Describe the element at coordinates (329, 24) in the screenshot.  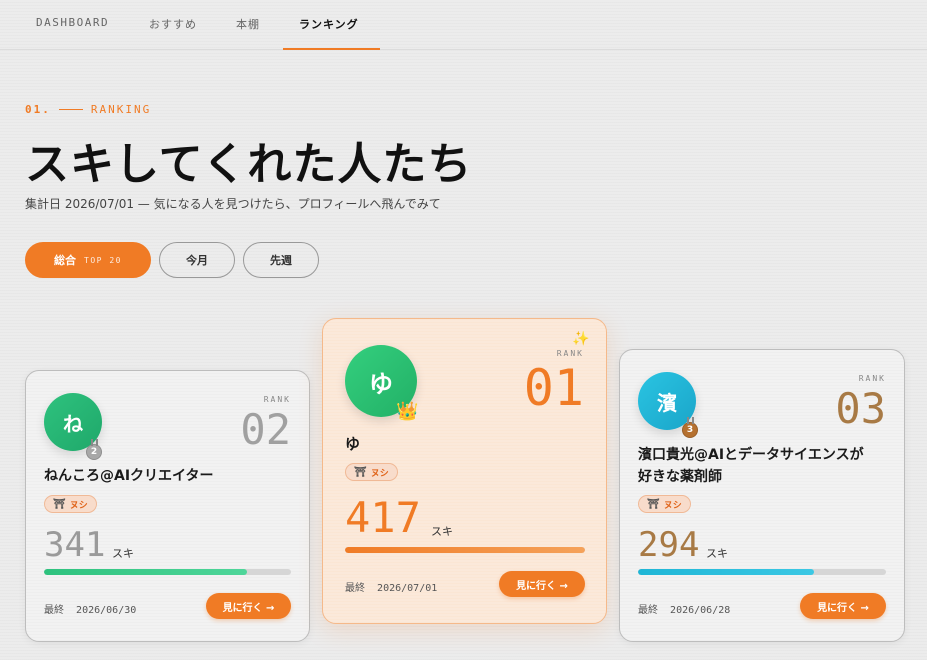
I see `nav-ranking: ランキング` at that location.